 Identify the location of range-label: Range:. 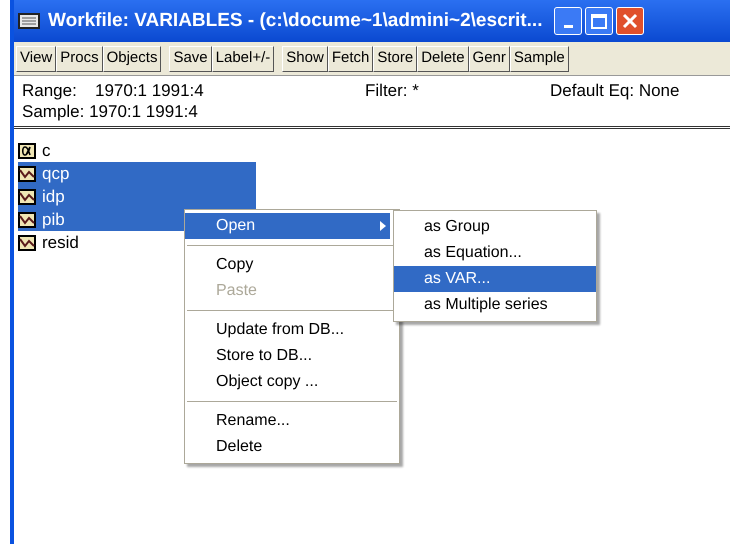
(50, 90).